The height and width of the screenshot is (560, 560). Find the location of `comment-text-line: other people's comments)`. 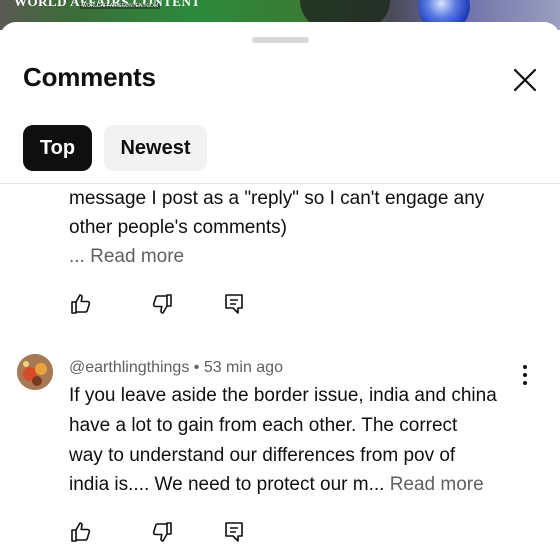

comment-text-line: other people's comments) is located at coordinates (178, 227).